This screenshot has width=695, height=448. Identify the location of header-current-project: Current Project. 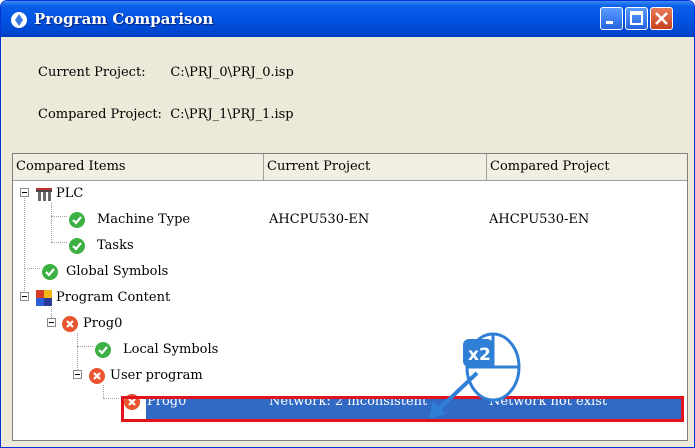
(375, 167).